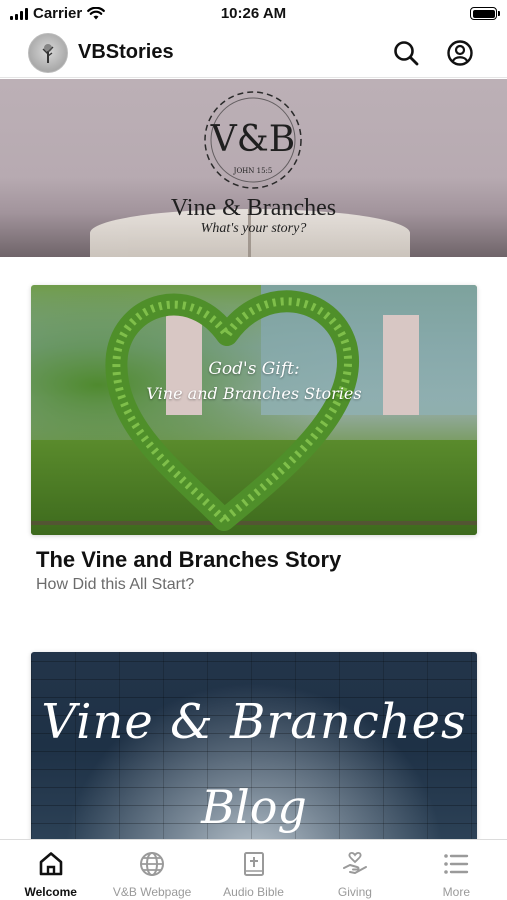  I want to click on profile-icon, so click(460, 53).